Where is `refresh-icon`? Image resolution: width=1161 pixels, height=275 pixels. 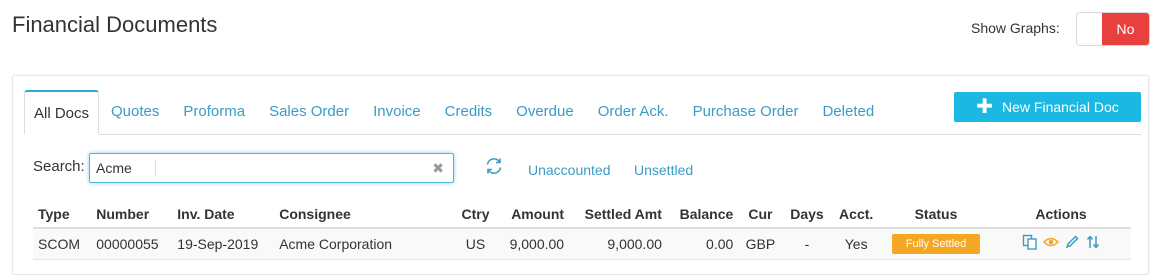 refresh-icon is located at coordinates (494, 166).